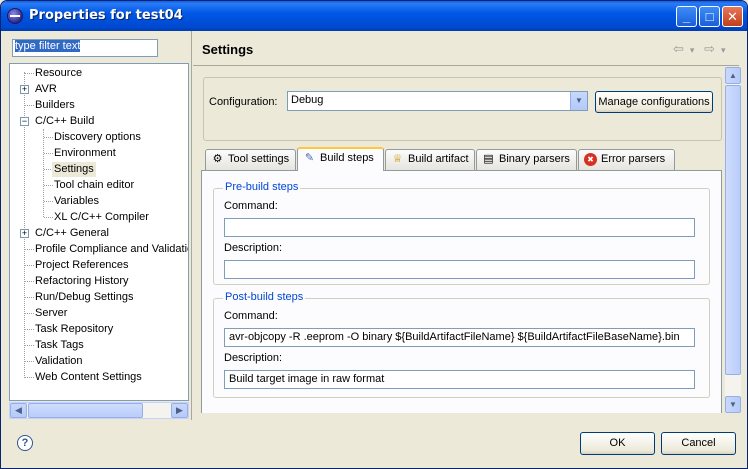 This screenshot has height=469, width=748. I want to click on pre-build-command-label: Command:, so click(251, 206).